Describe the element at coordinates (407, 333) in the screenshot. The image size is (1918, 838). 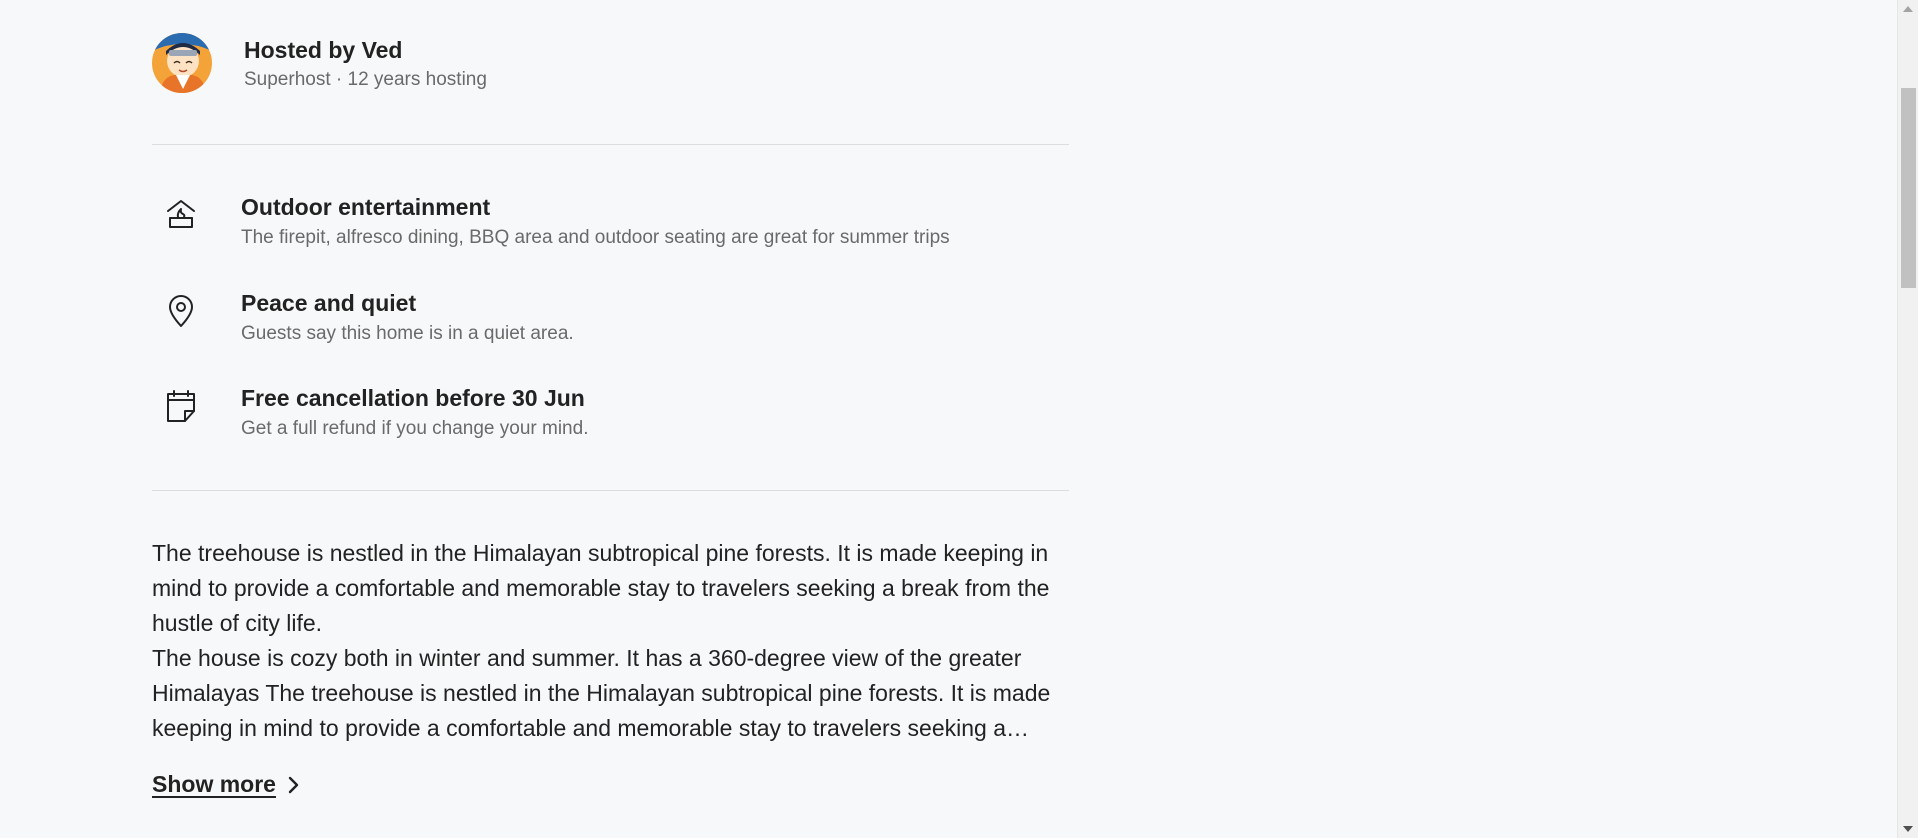
I see `highlight-description: Guests say this home is in a quiet area.` at that location.